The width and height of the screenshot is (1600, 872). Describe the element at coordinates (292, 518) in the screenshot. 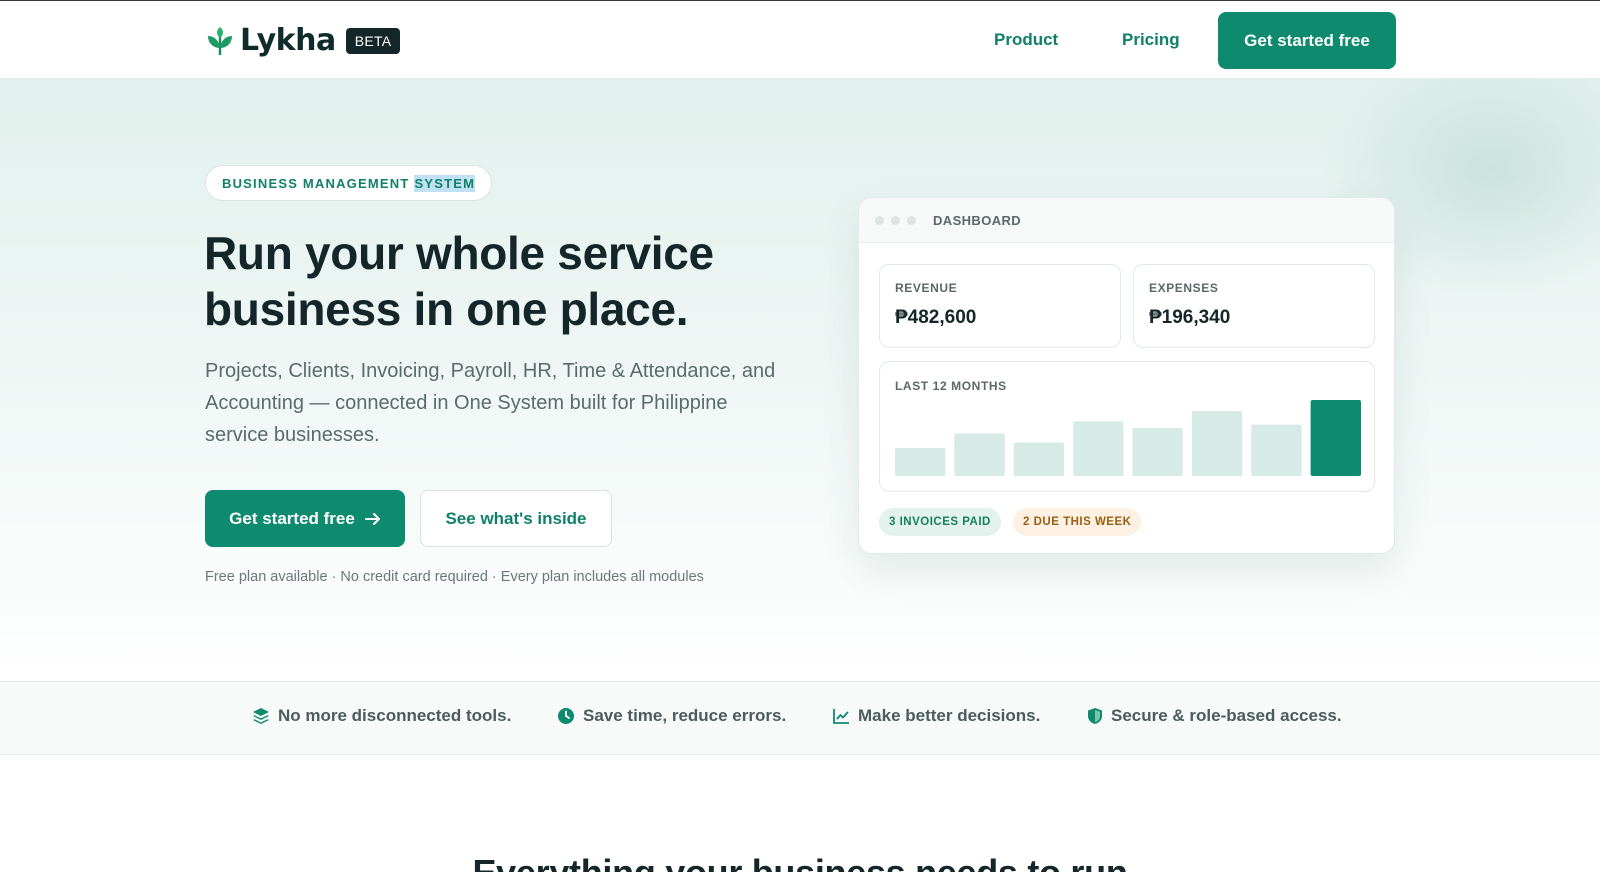

I see `hero-get-started-label: Get started free` at that location.